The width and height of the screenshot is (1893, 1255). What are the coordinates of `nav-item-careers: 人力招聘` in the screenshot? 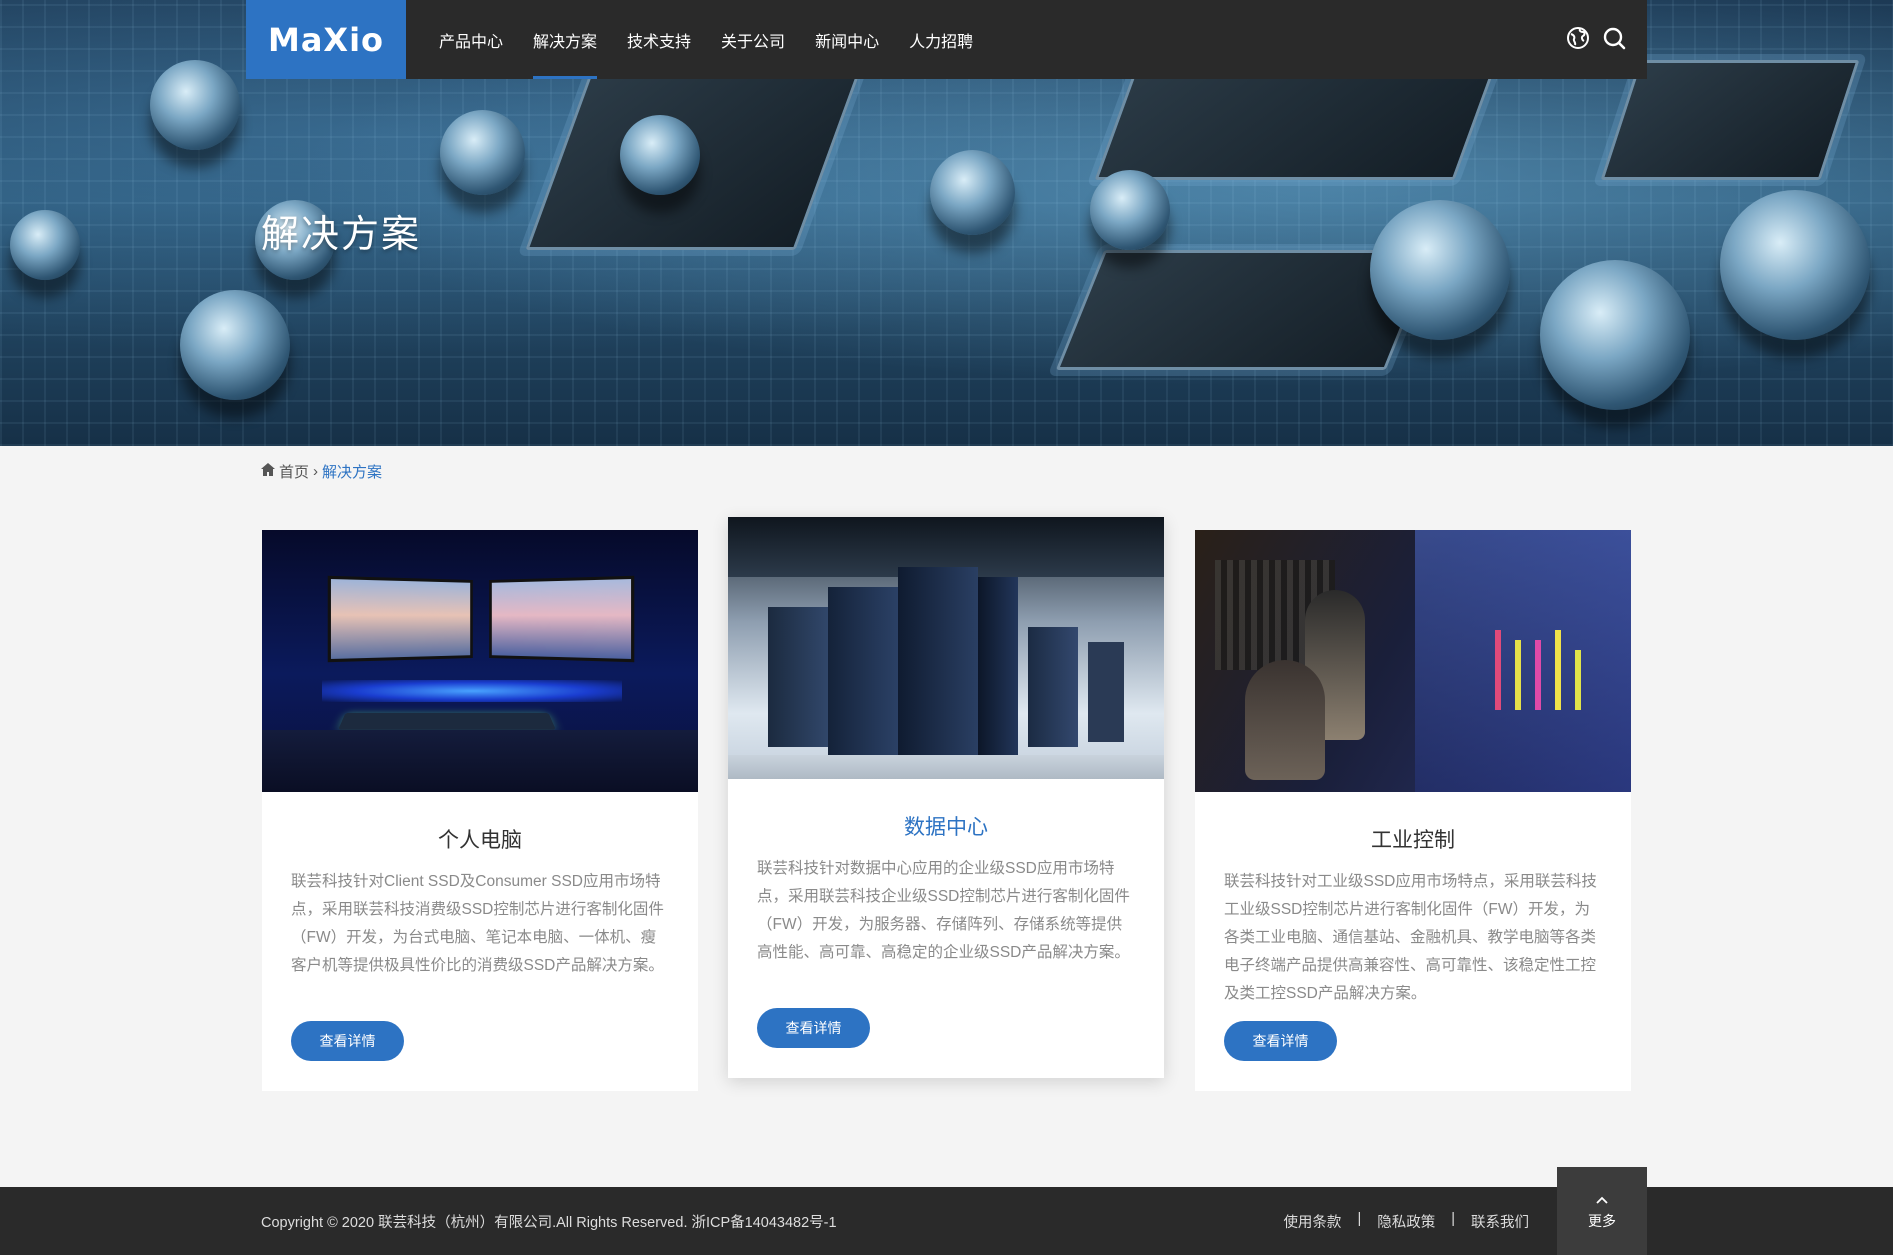 It's located at (941, 39).